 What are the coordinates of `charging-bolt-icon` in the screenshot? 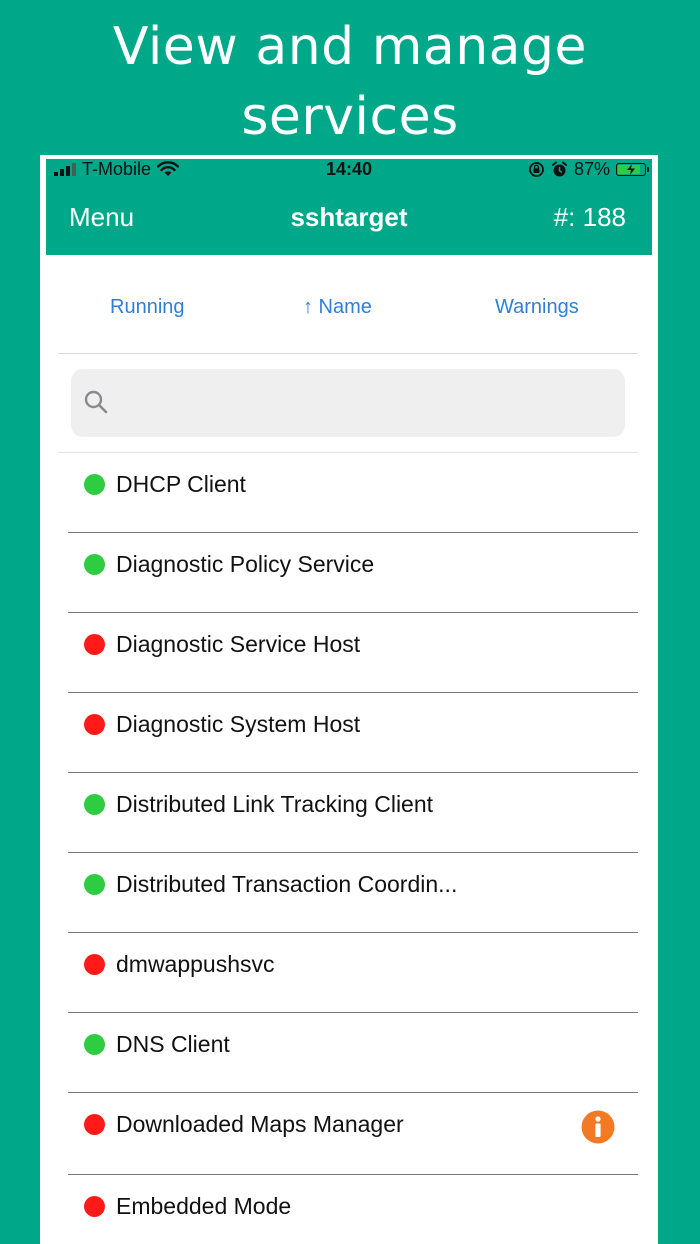 It's located at (631, 169).